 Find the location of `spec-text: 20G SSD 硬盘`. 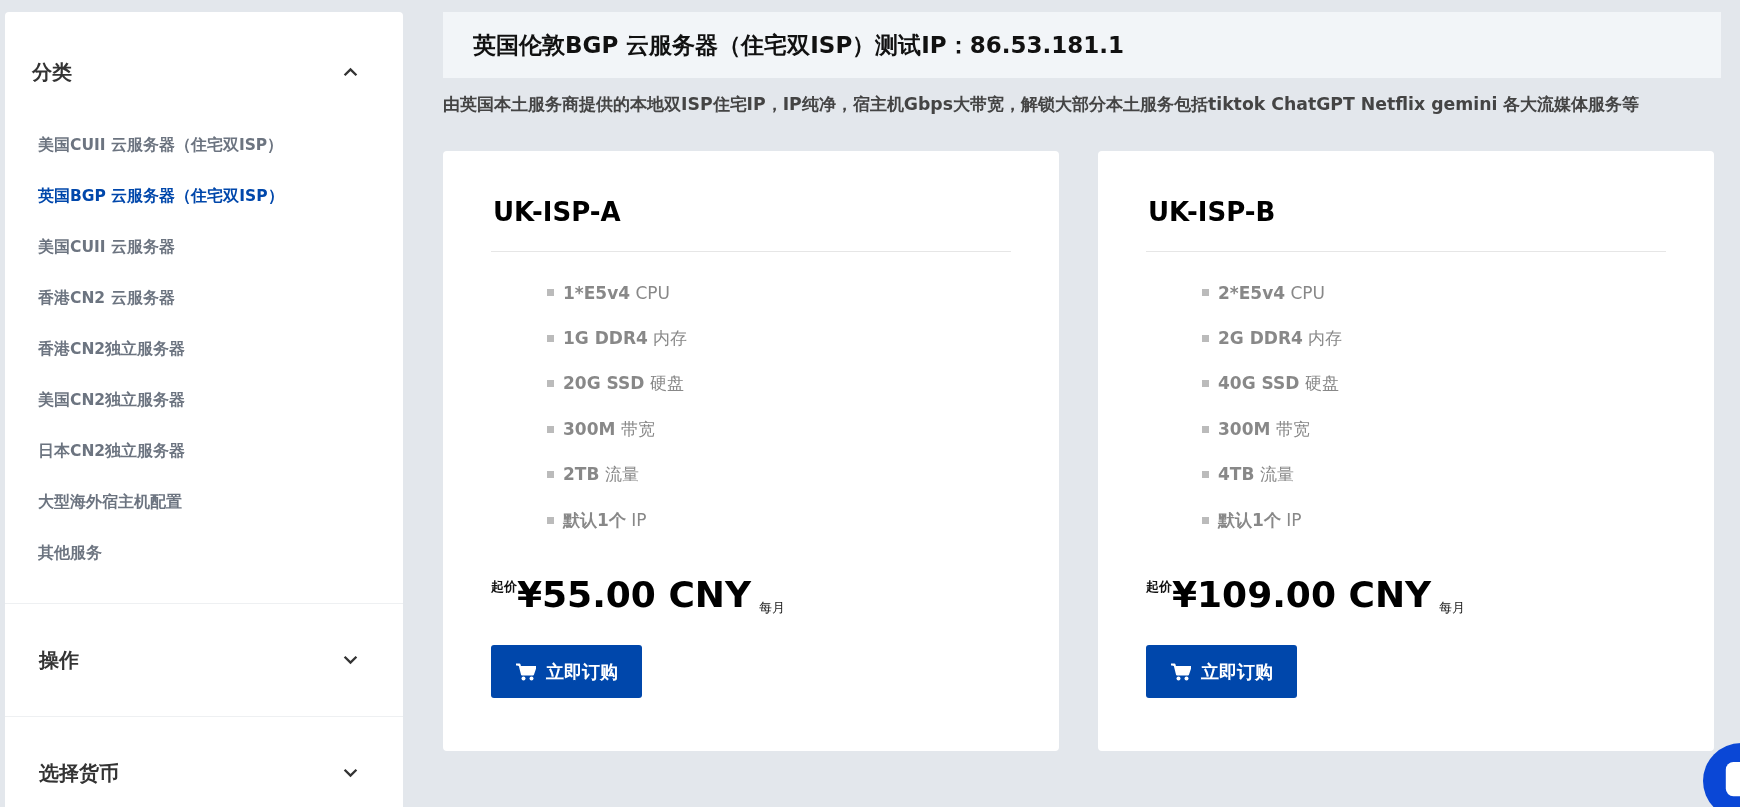

spec-text: 20G SSD 硬盘 is located at coordinates (623, 384).